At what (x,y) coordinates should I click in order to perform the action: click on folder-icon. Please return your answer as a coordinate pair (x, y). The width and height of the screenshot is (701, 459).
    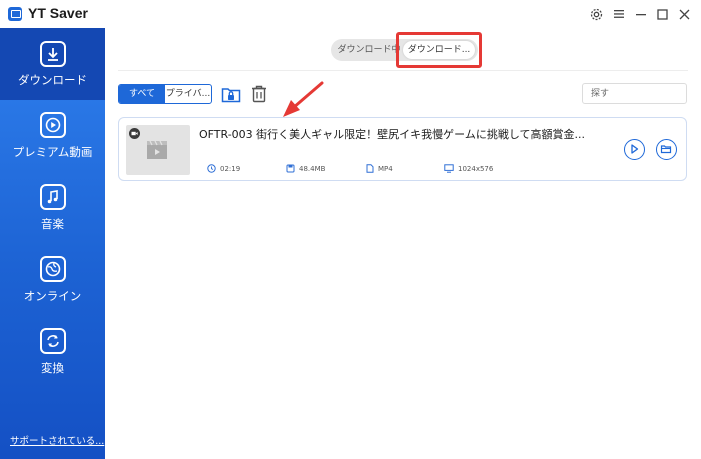
    Looking at the image, I should click on (666, 149).